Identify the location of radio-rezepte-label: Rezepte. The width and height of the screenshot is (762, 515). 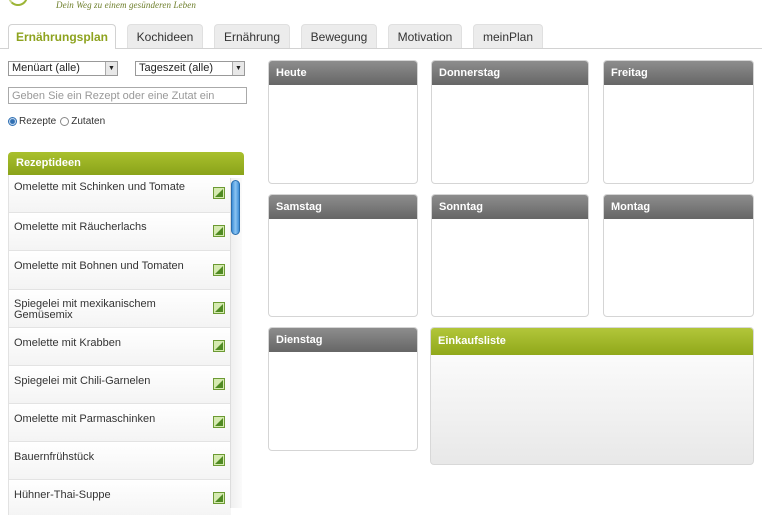
(37, 121).